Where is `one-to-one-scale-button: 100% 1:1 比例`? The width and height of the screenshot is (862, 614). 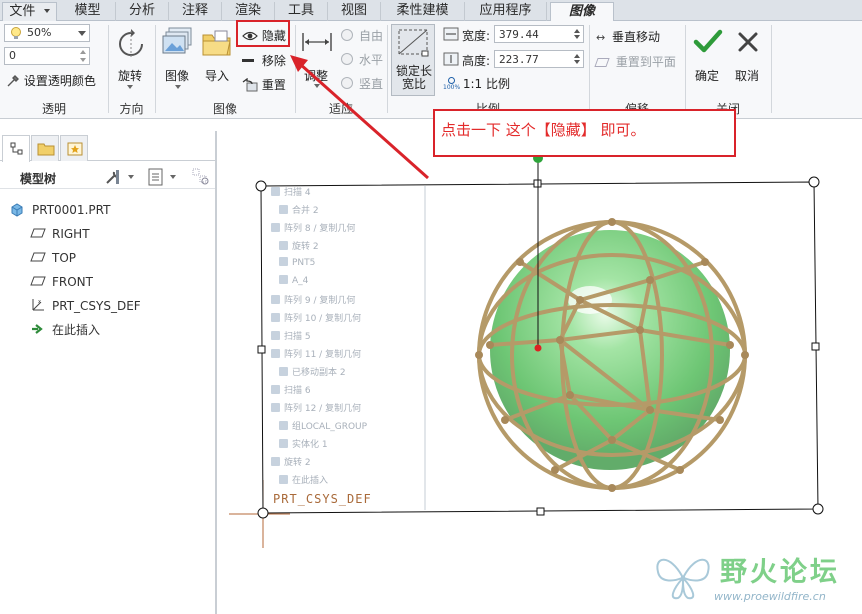 one-to-one-scale-button: 100% 1:1 比例 is located at coordinates (476, 83).